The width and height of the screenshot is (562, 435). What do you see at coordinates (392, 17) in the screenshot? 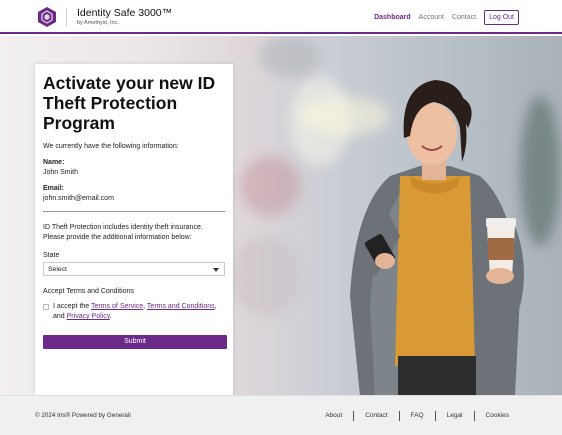
I see `nav-dashboard: Dashboard` at bounding box center [392, 17].